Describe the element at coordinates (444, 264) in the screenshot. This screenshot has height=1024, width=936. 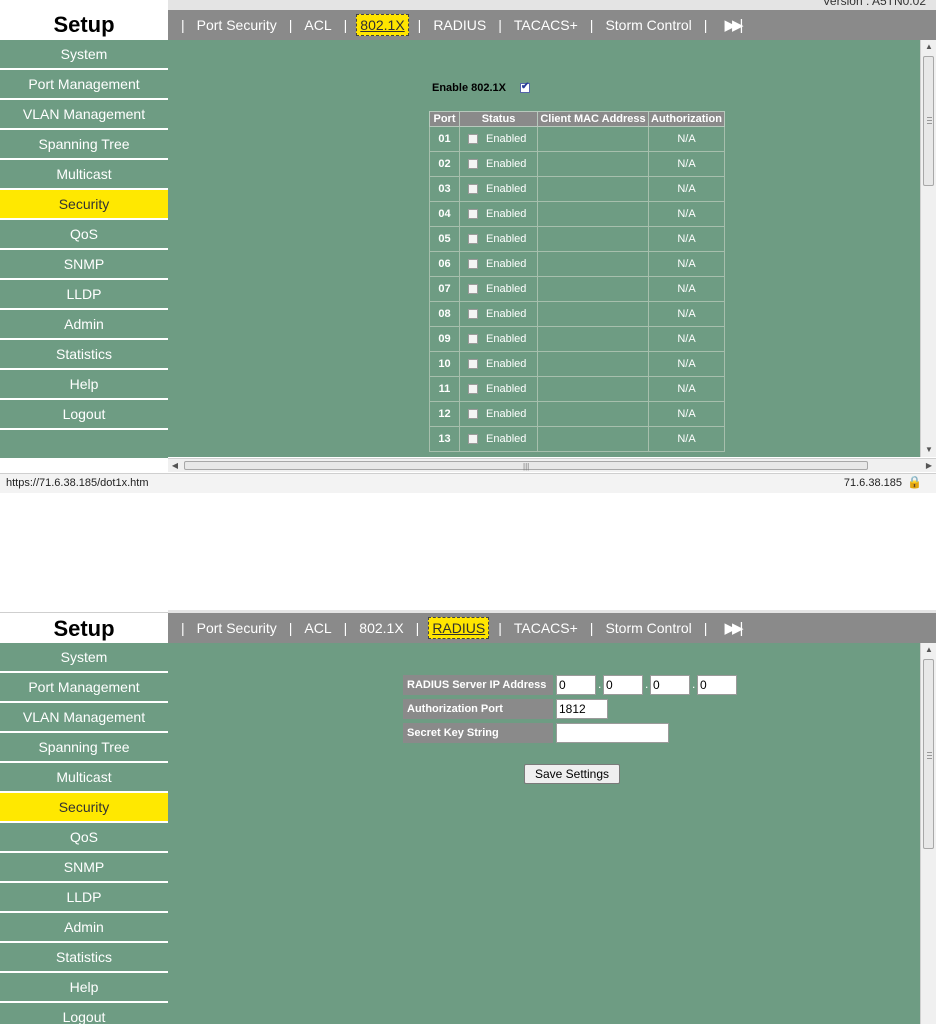
I see `port-cell: 06` at that location.